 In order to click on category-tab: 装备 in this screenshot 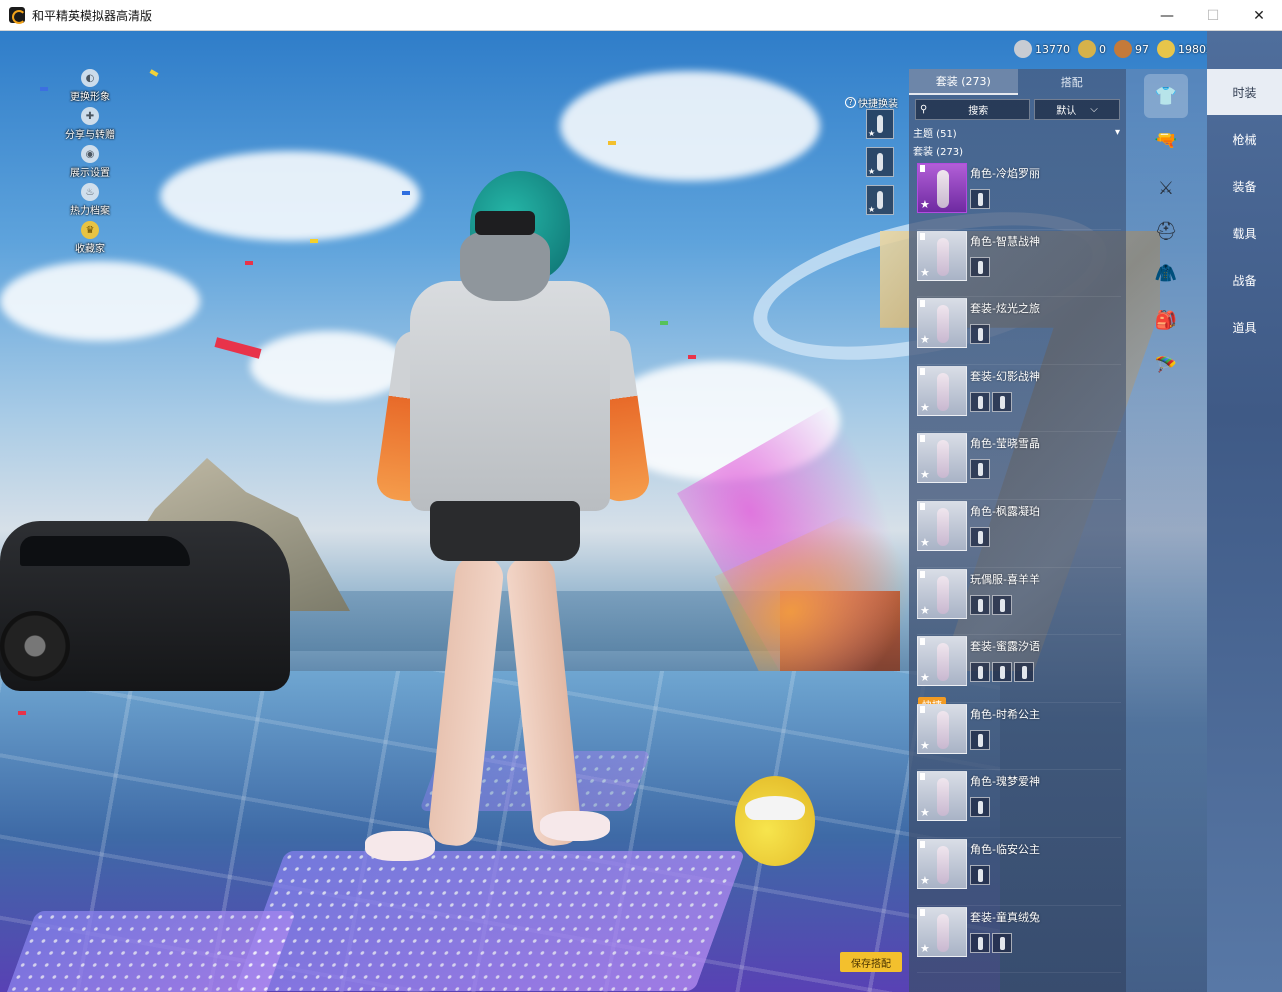, I will do `click(1244, 186)`.